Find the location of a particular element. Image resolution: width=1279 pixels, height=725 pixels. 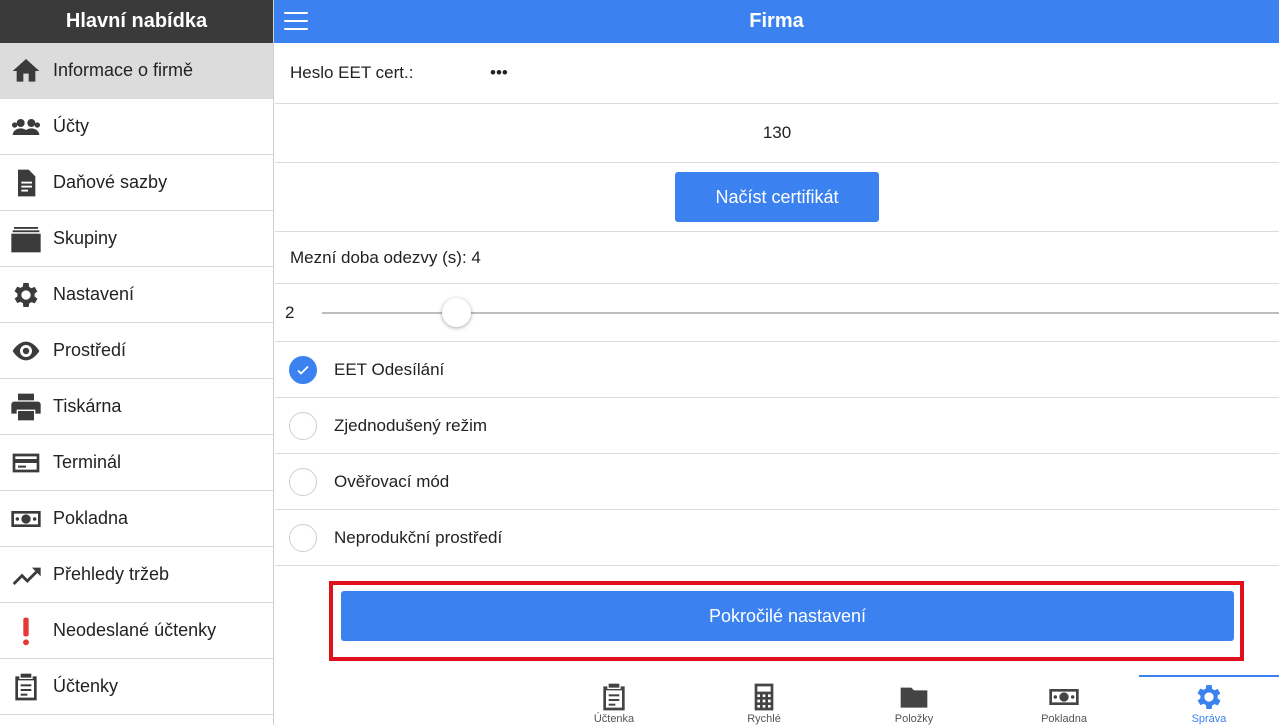

number-value: 130 is located at coordinates (777, 132).